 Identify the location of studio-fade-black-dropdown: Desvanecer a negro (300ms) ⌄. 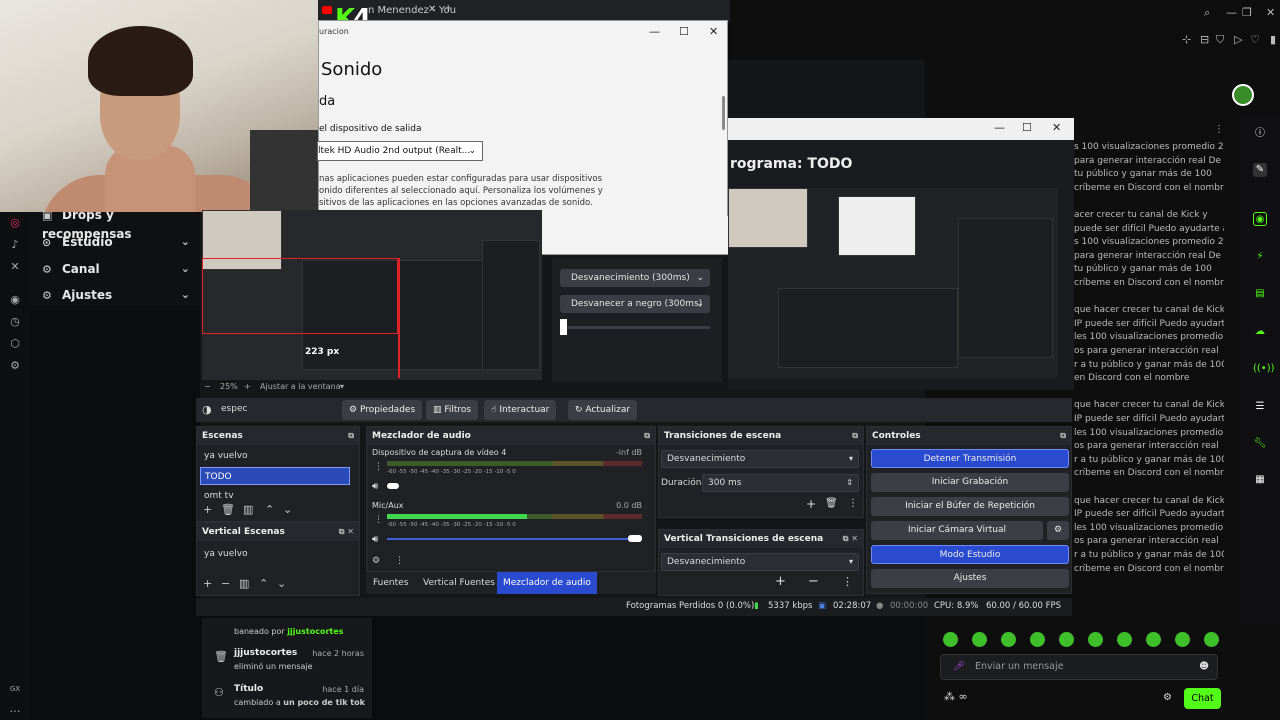
(635, 304).